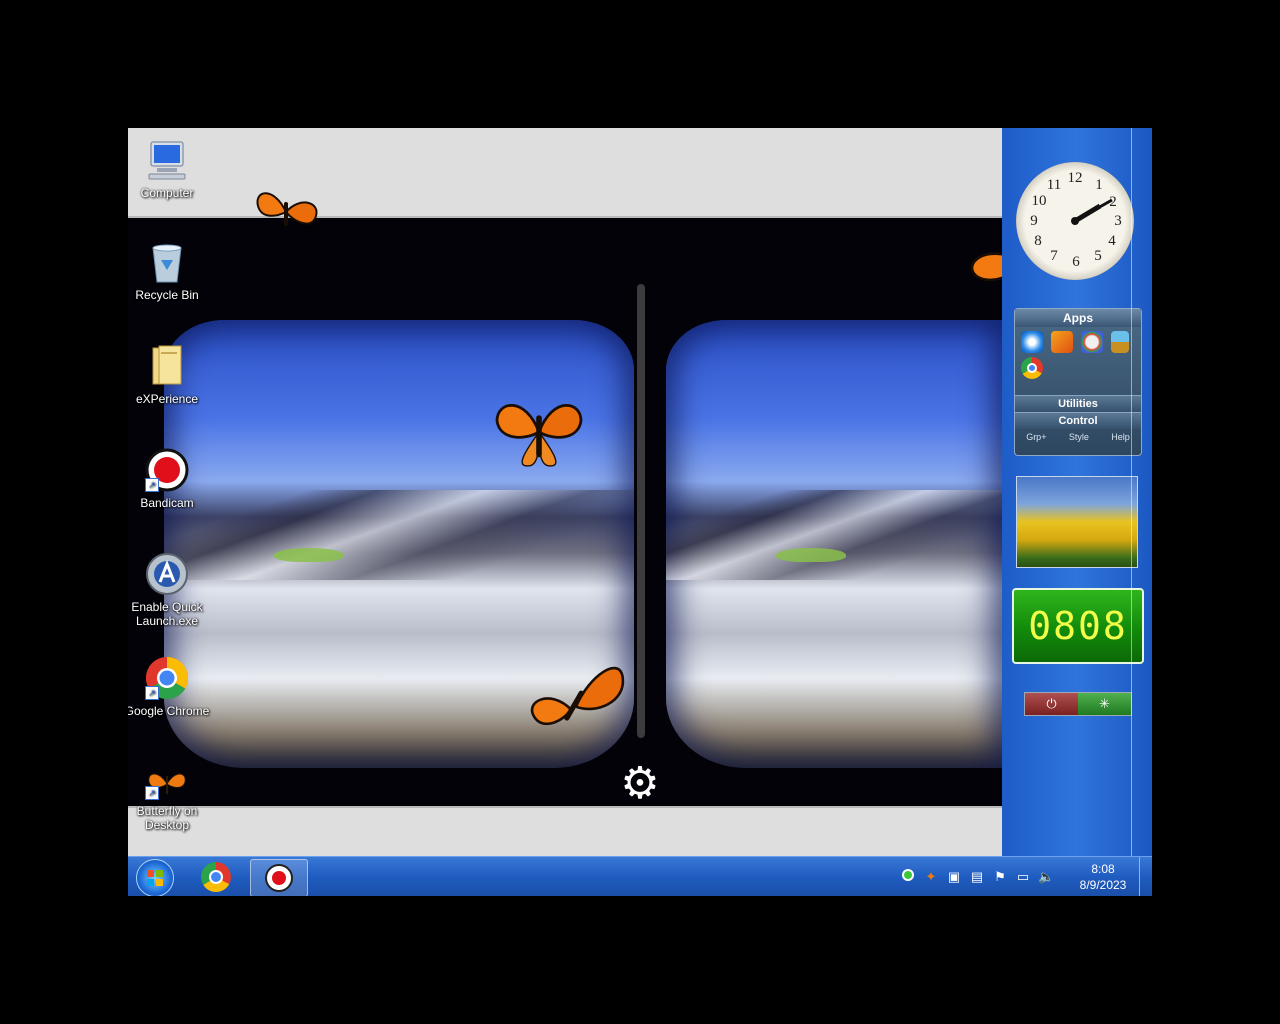 The height and width of the screenshot is (1024, 1280). I want to click on document-icon: ▤, so click(977, 877).